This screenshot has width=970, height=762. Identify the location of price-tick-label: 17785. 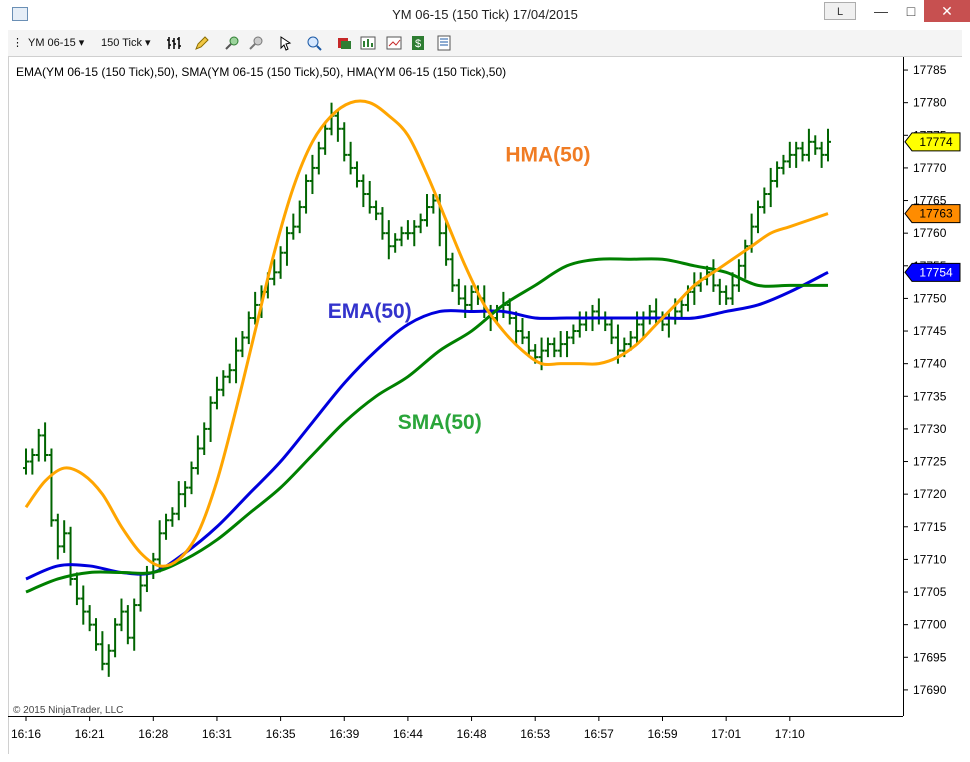
(930, 70).